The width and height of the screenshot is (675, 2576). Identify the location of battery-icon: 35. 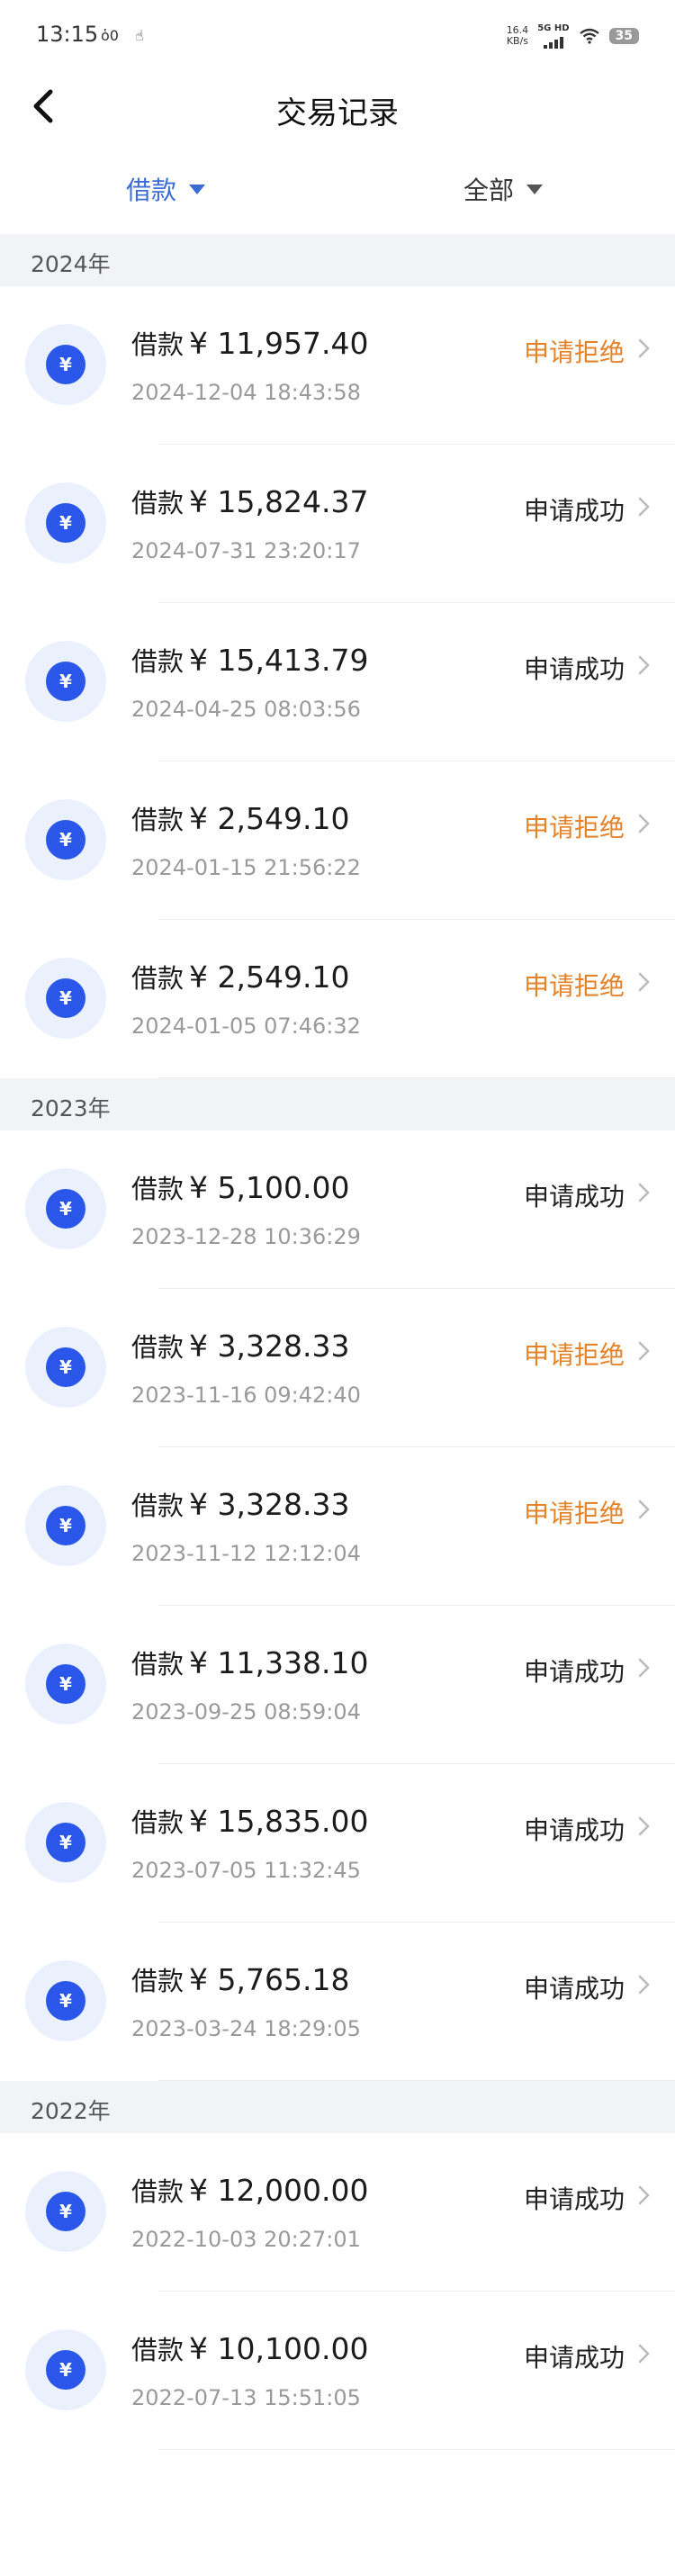
(624, 36).